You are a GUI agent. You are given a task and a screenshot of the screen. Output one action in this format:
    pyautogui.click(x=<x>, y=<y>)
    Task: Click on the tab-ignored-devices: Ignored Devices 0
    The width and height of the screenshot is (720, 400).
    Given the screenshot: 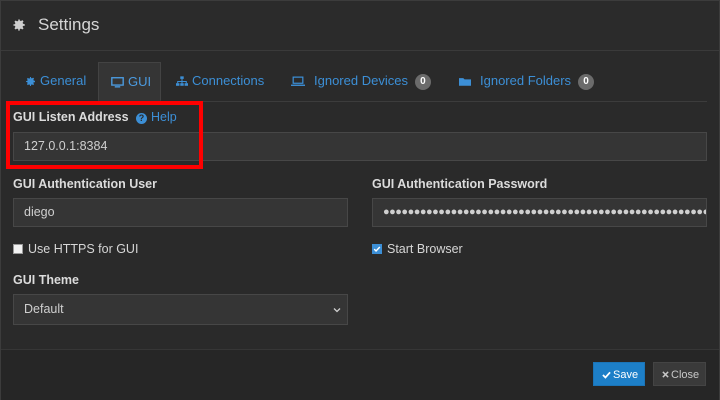 What is the action you would take?
    pyautogui.click(x=361, y=81)
    